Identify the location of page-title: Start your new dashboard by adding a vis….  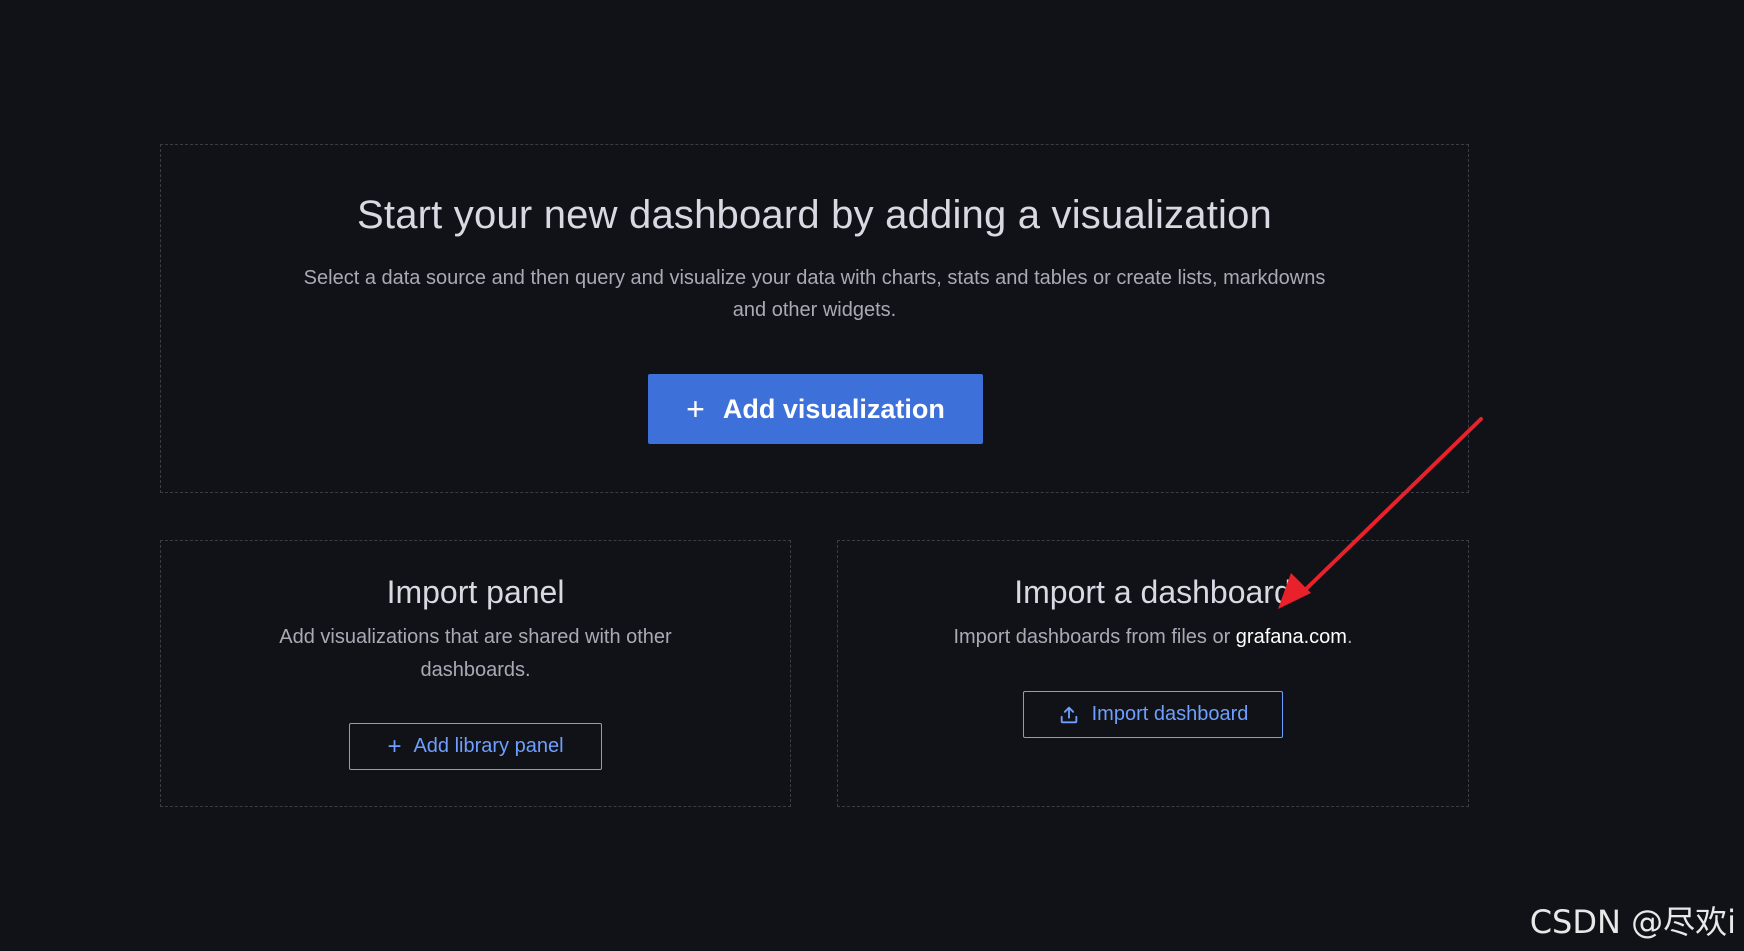
(814, 215).